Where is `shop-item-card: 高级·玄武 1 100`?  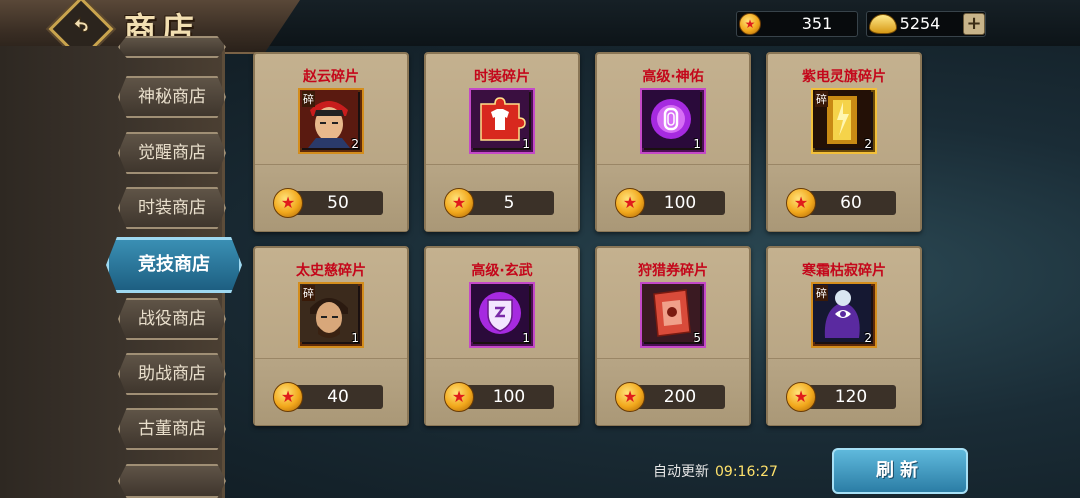
shop-item-card: 高级·玄武 1 100 is located at coordinates (502, 336).